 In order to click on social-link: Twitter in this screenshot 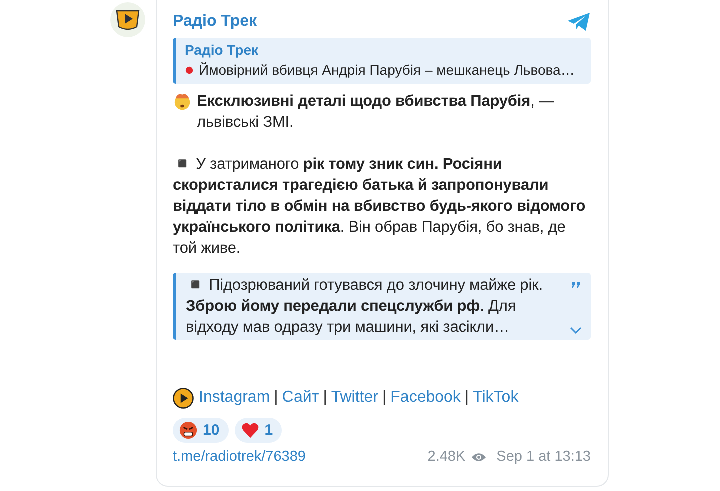, I will do `click(354, 398)`.